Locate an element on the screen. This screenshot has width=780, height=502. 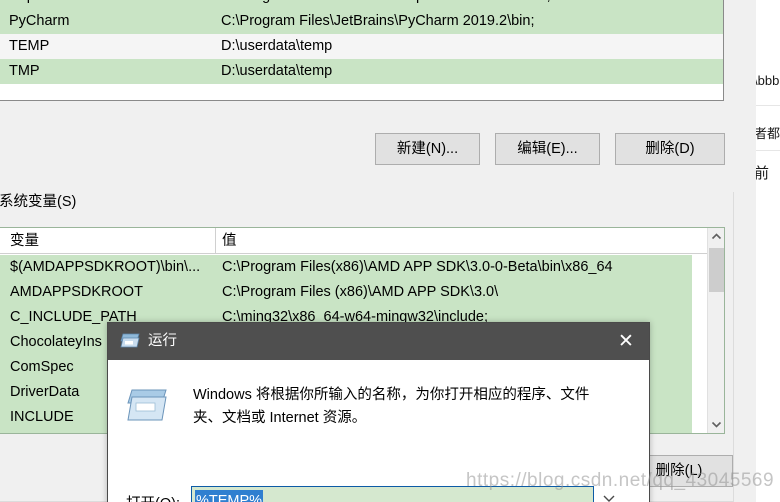
chevron-down-icon is located at coordinates (608, 494).